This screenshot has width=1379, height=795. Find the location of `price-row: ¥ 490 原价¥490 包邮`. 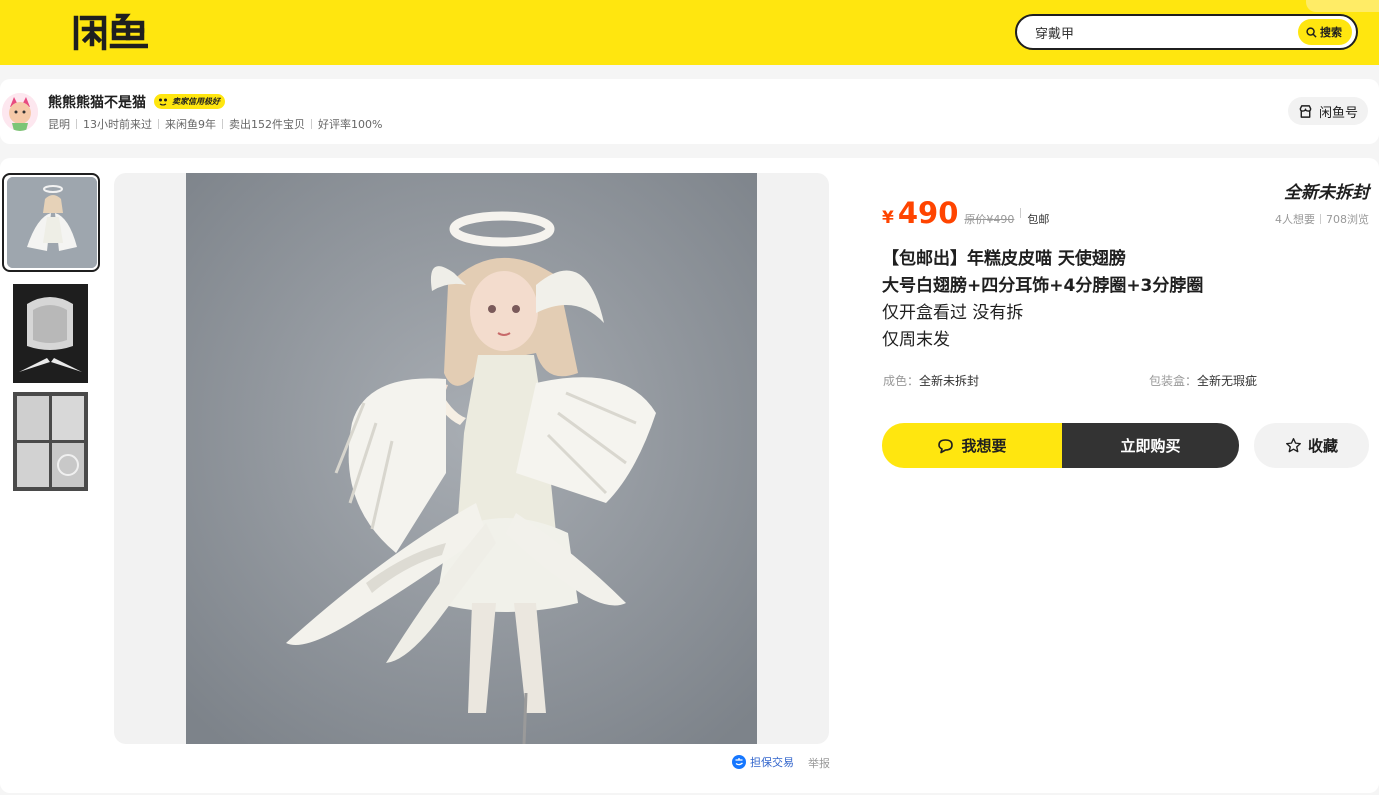

price-row: ¥ 490 原价¥490 包邮 is located at coordinates (965, 213).